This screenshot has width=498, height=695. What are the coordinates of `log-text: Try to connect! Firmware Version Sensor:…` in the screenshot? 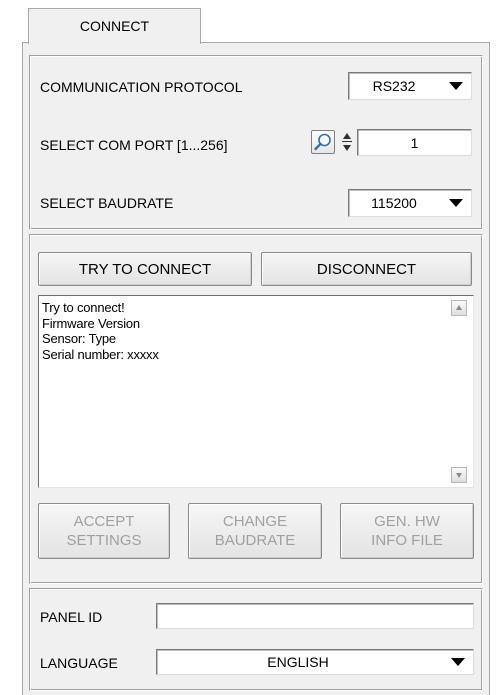 It's located at (100, 331).